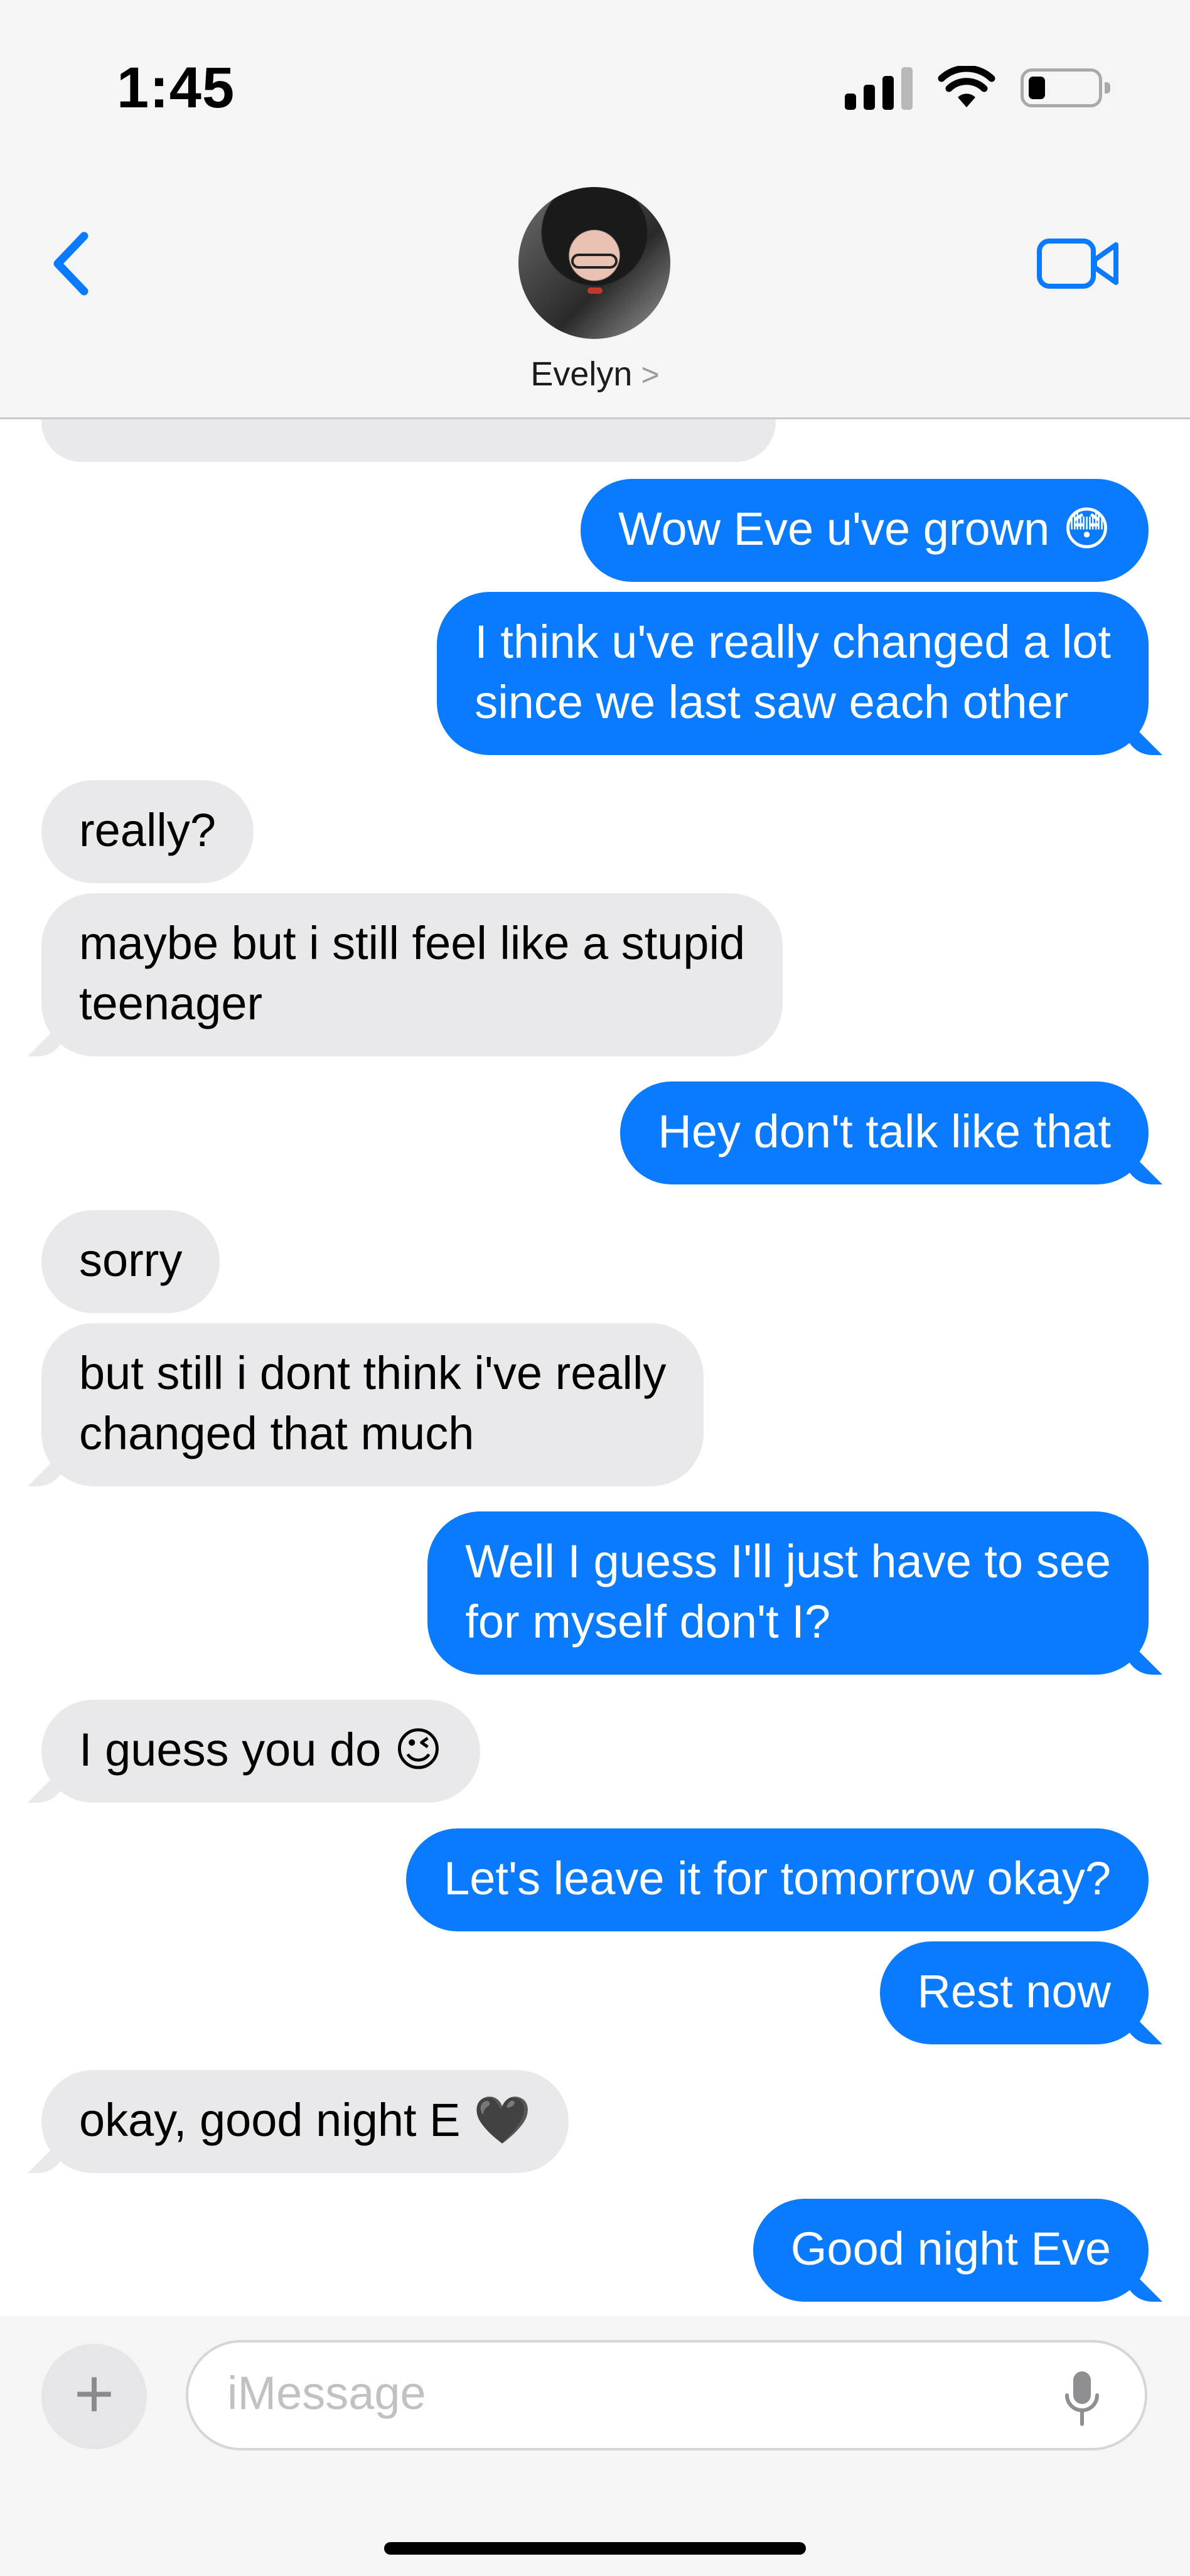  What do you see at coordinates (595, 2548) in the screenshot?
I see `home-indicator` at bounding box center [595, 2548].